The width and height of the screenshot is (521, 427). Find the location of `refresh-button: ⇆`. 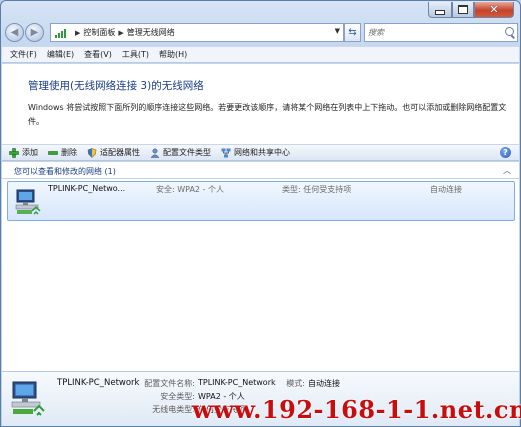

refresh-button: ⇆ is located at coordinates (352, 32).